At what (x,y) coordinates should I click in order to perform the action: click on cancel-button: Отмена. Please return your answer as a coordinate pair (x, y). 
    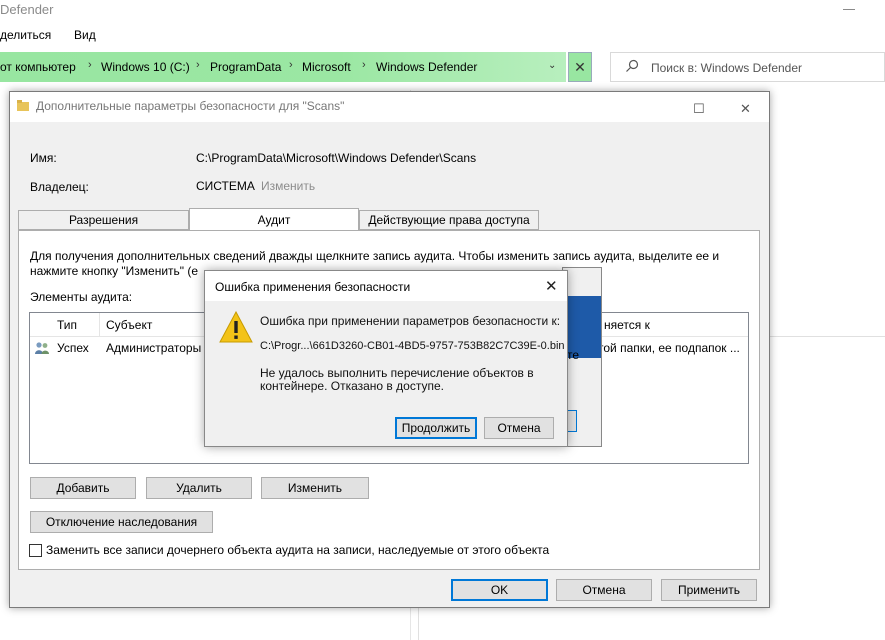
    Looking at the image, I should click on (604, 590).